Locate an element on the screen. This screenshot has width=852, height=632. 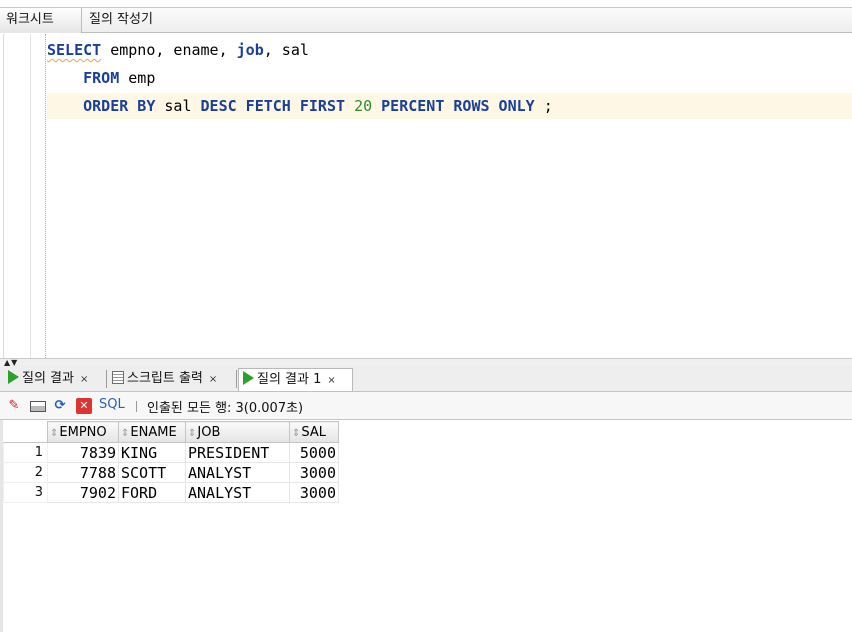
keyword-job: job is located at coordinates (250, 50).